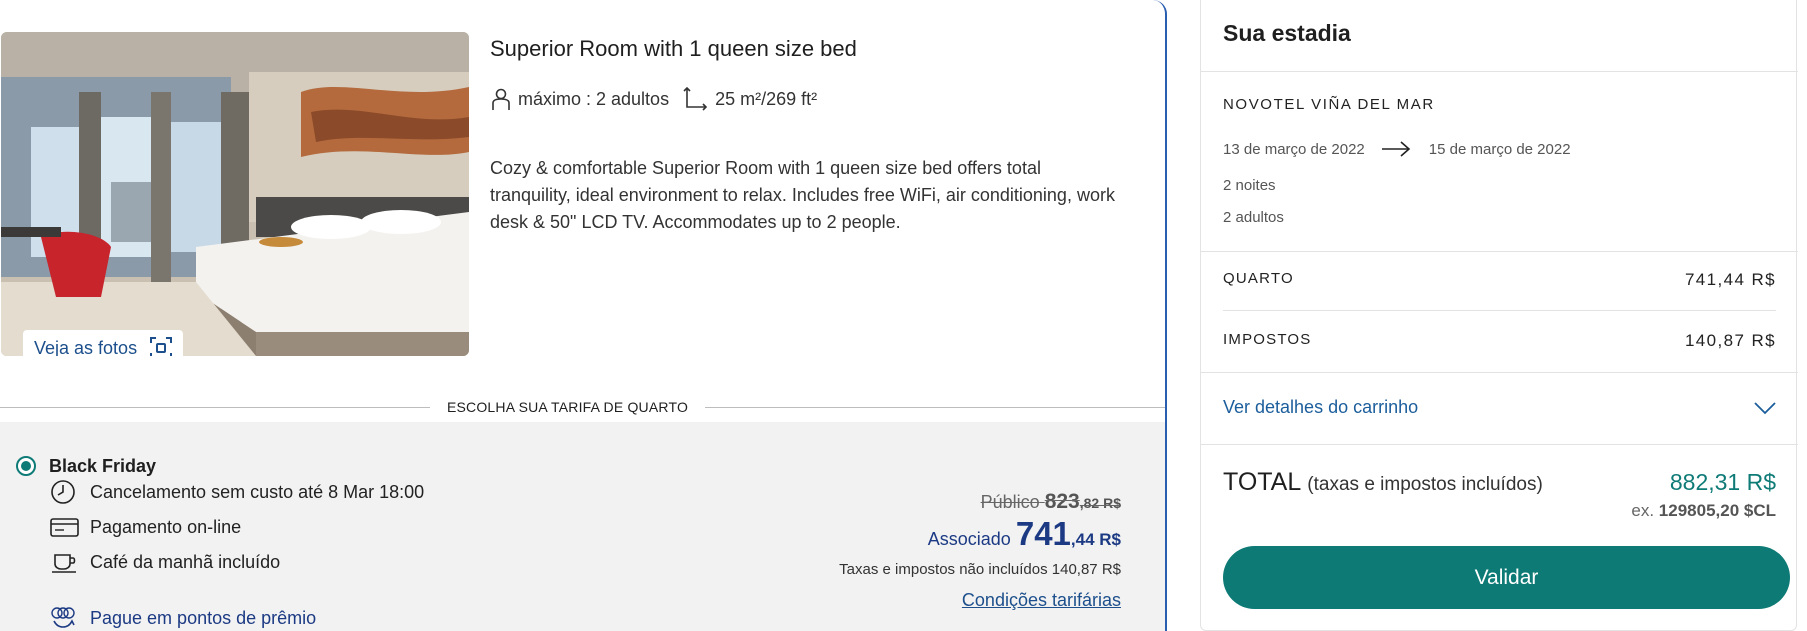  What do you see at coordinates (64, 563) in the screenshot?
I see `coffee-cup-icon` at bounding box center [64, 563].